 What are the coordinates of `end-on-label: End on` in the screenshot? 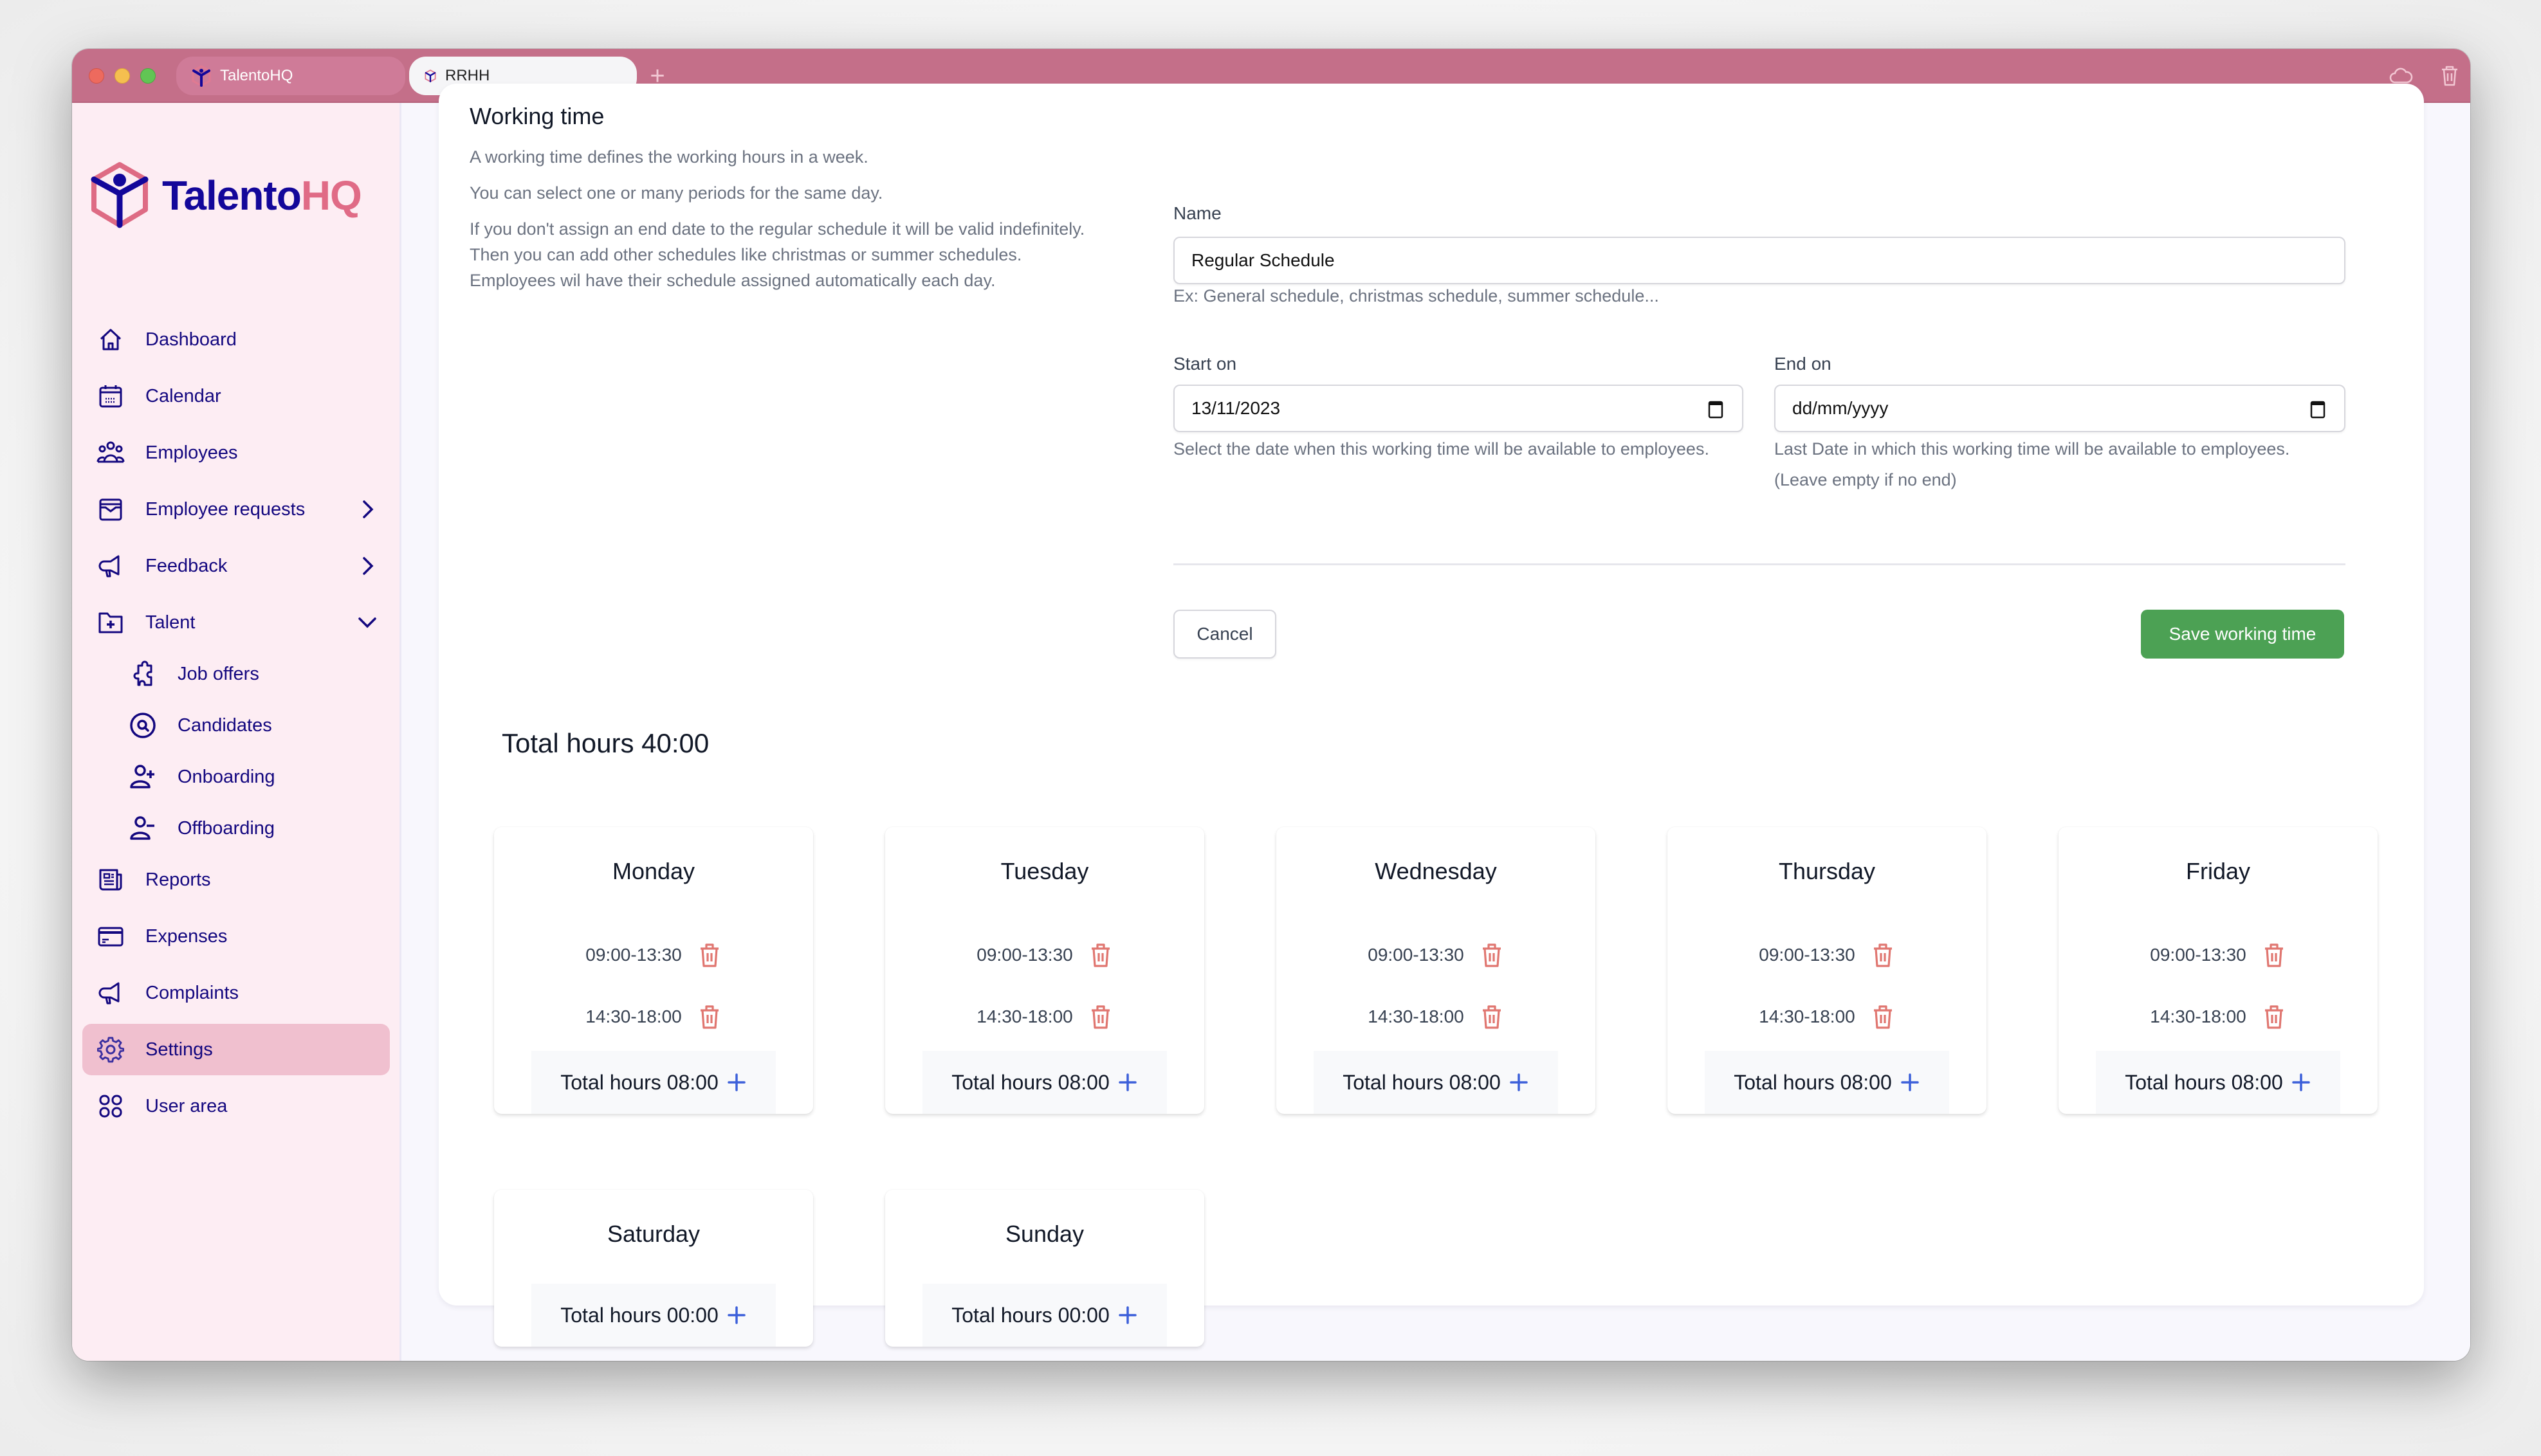 It's located at (1802, 364).